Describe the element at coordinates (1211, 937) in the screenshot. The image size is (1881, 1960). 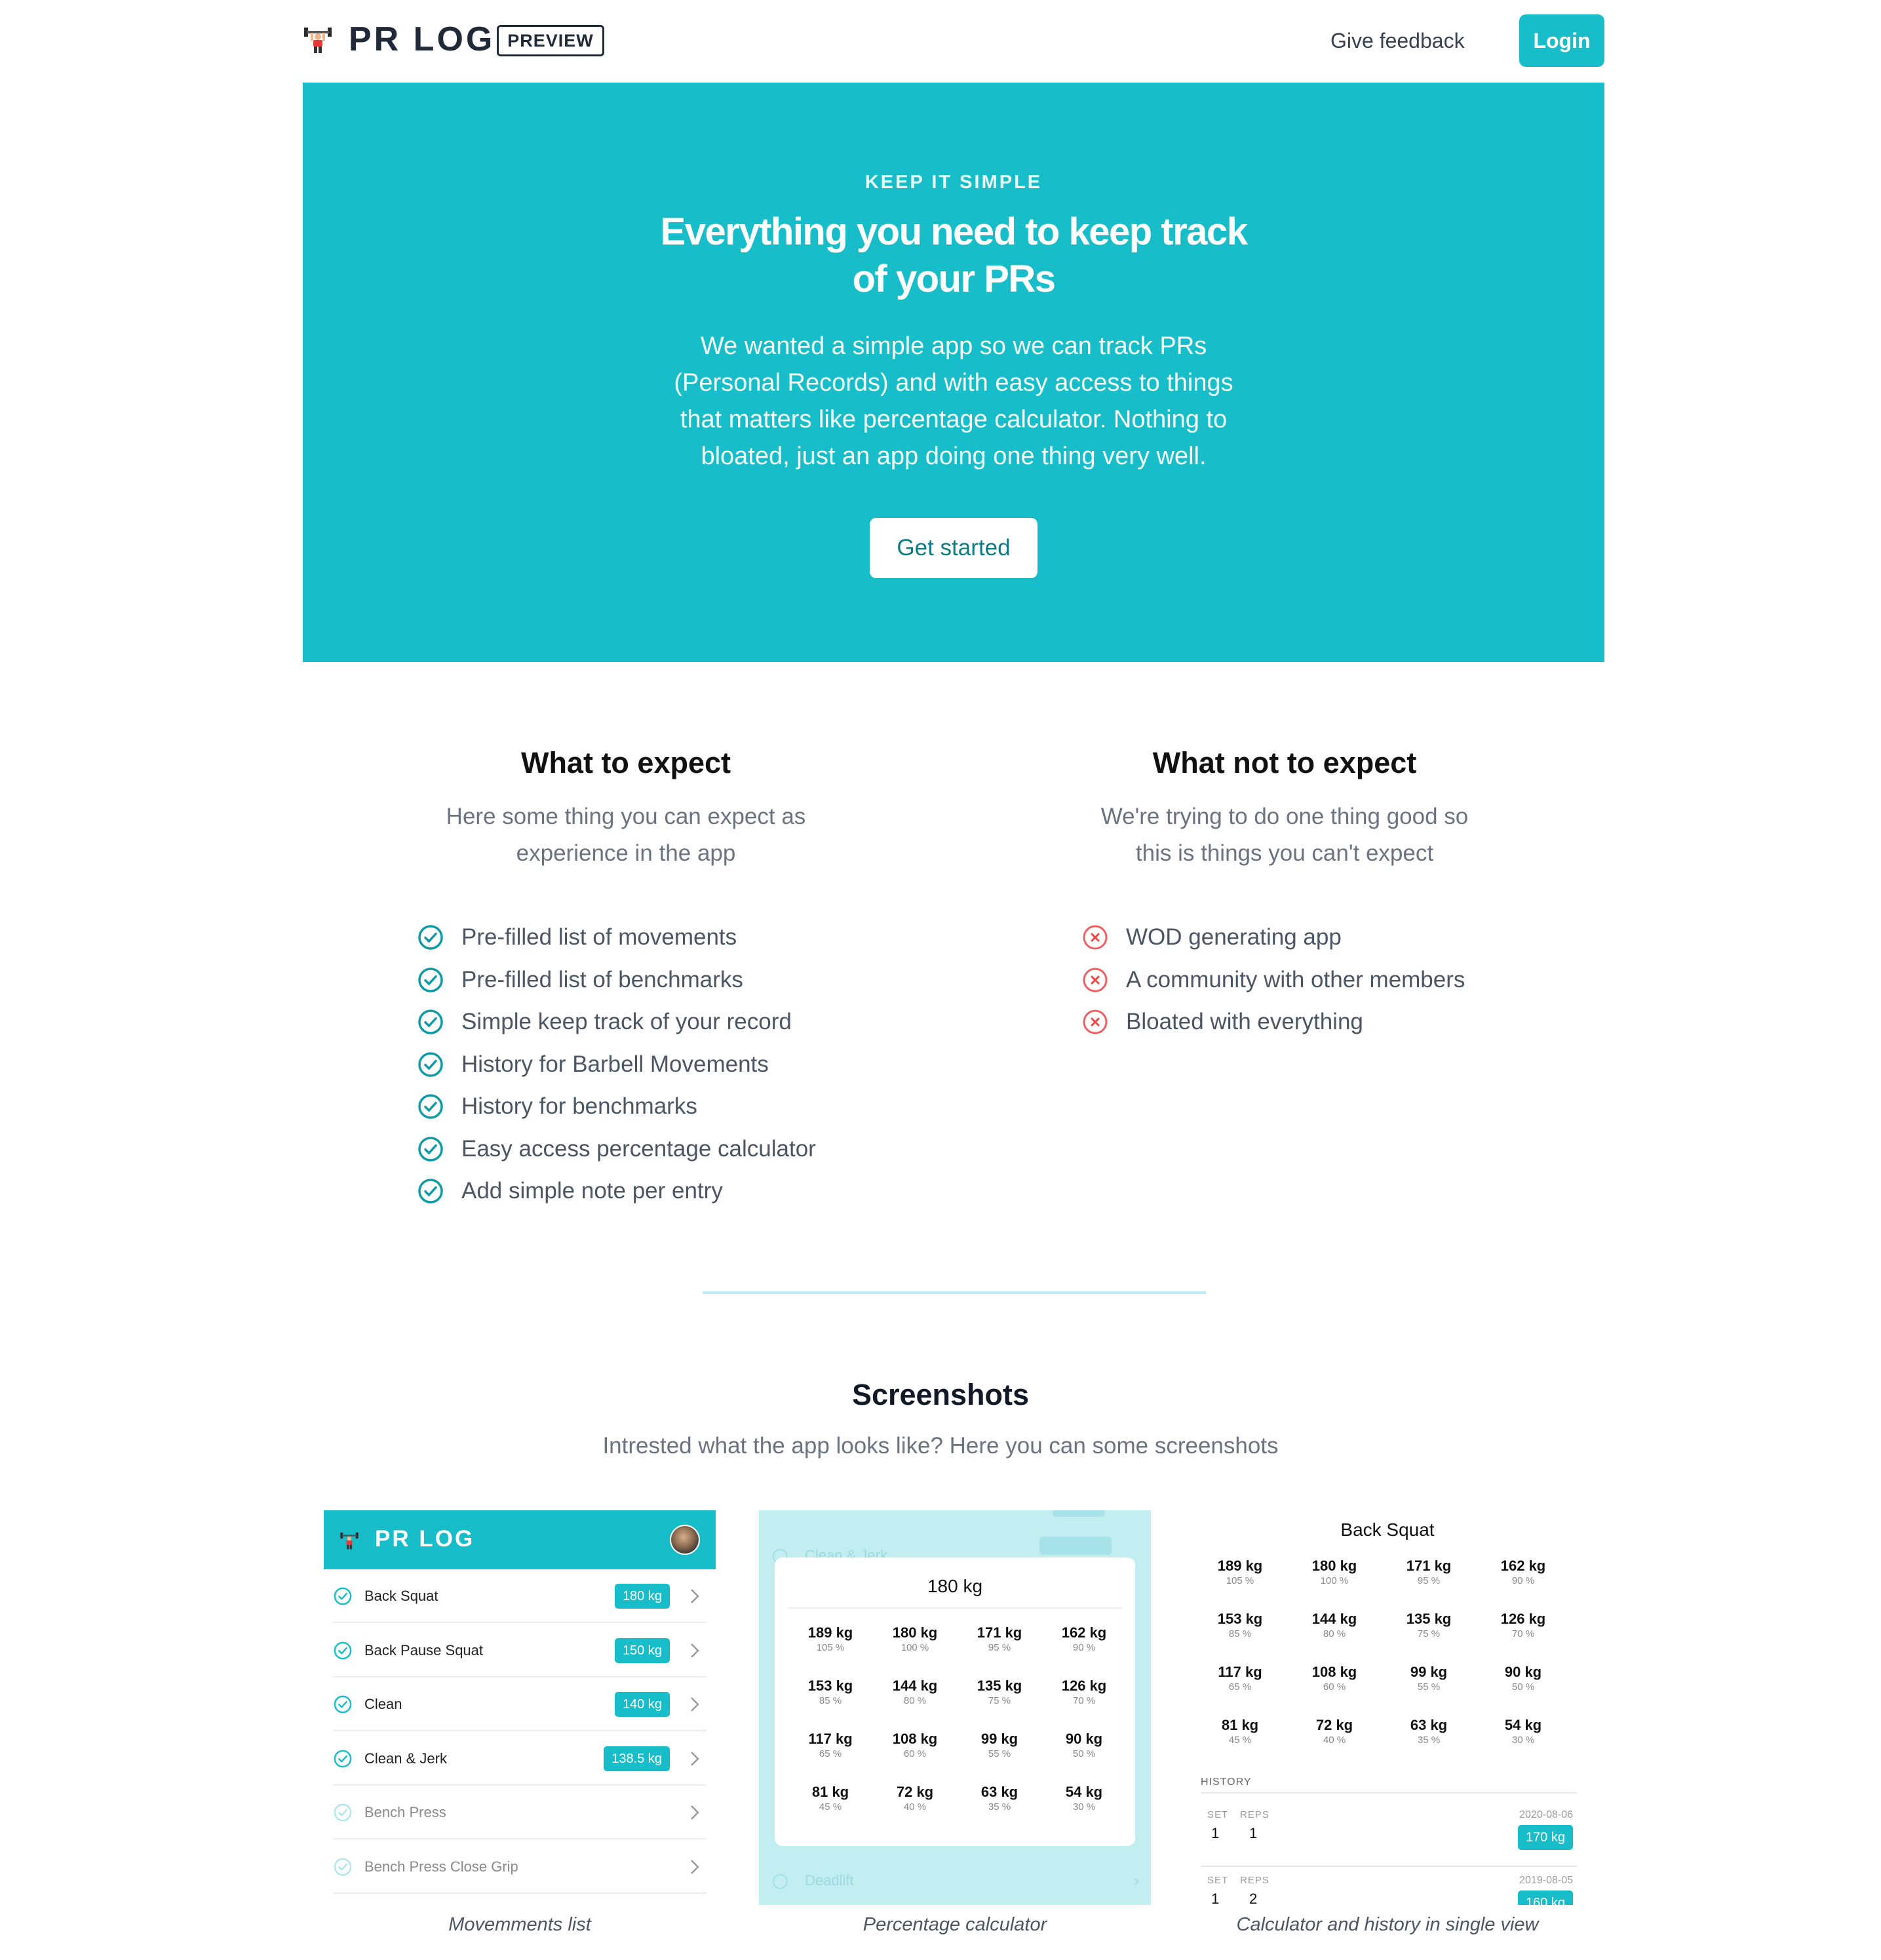
I see `not-expect-item: WOD generating app` at that location.